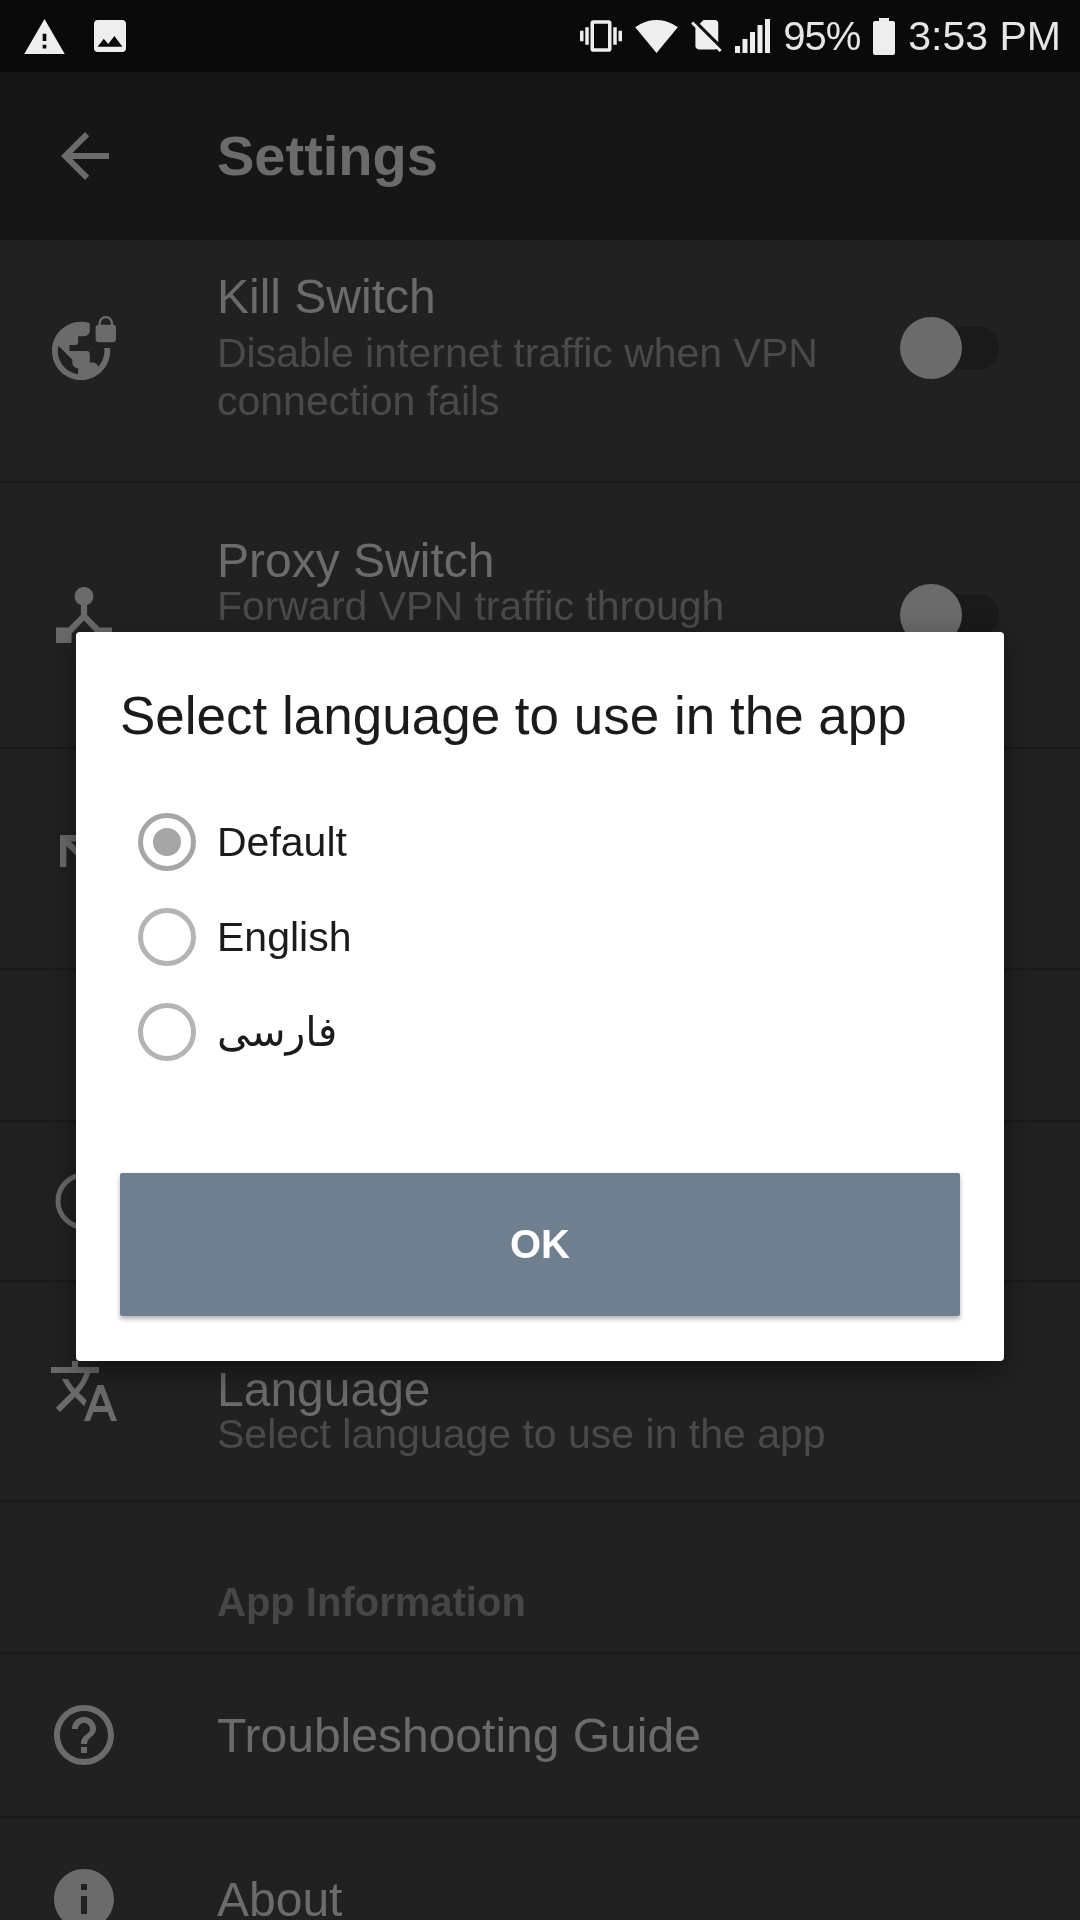 This screenshot has width=1080, height=1920. I want to click on ok-button: OK, so click(540, 1244).